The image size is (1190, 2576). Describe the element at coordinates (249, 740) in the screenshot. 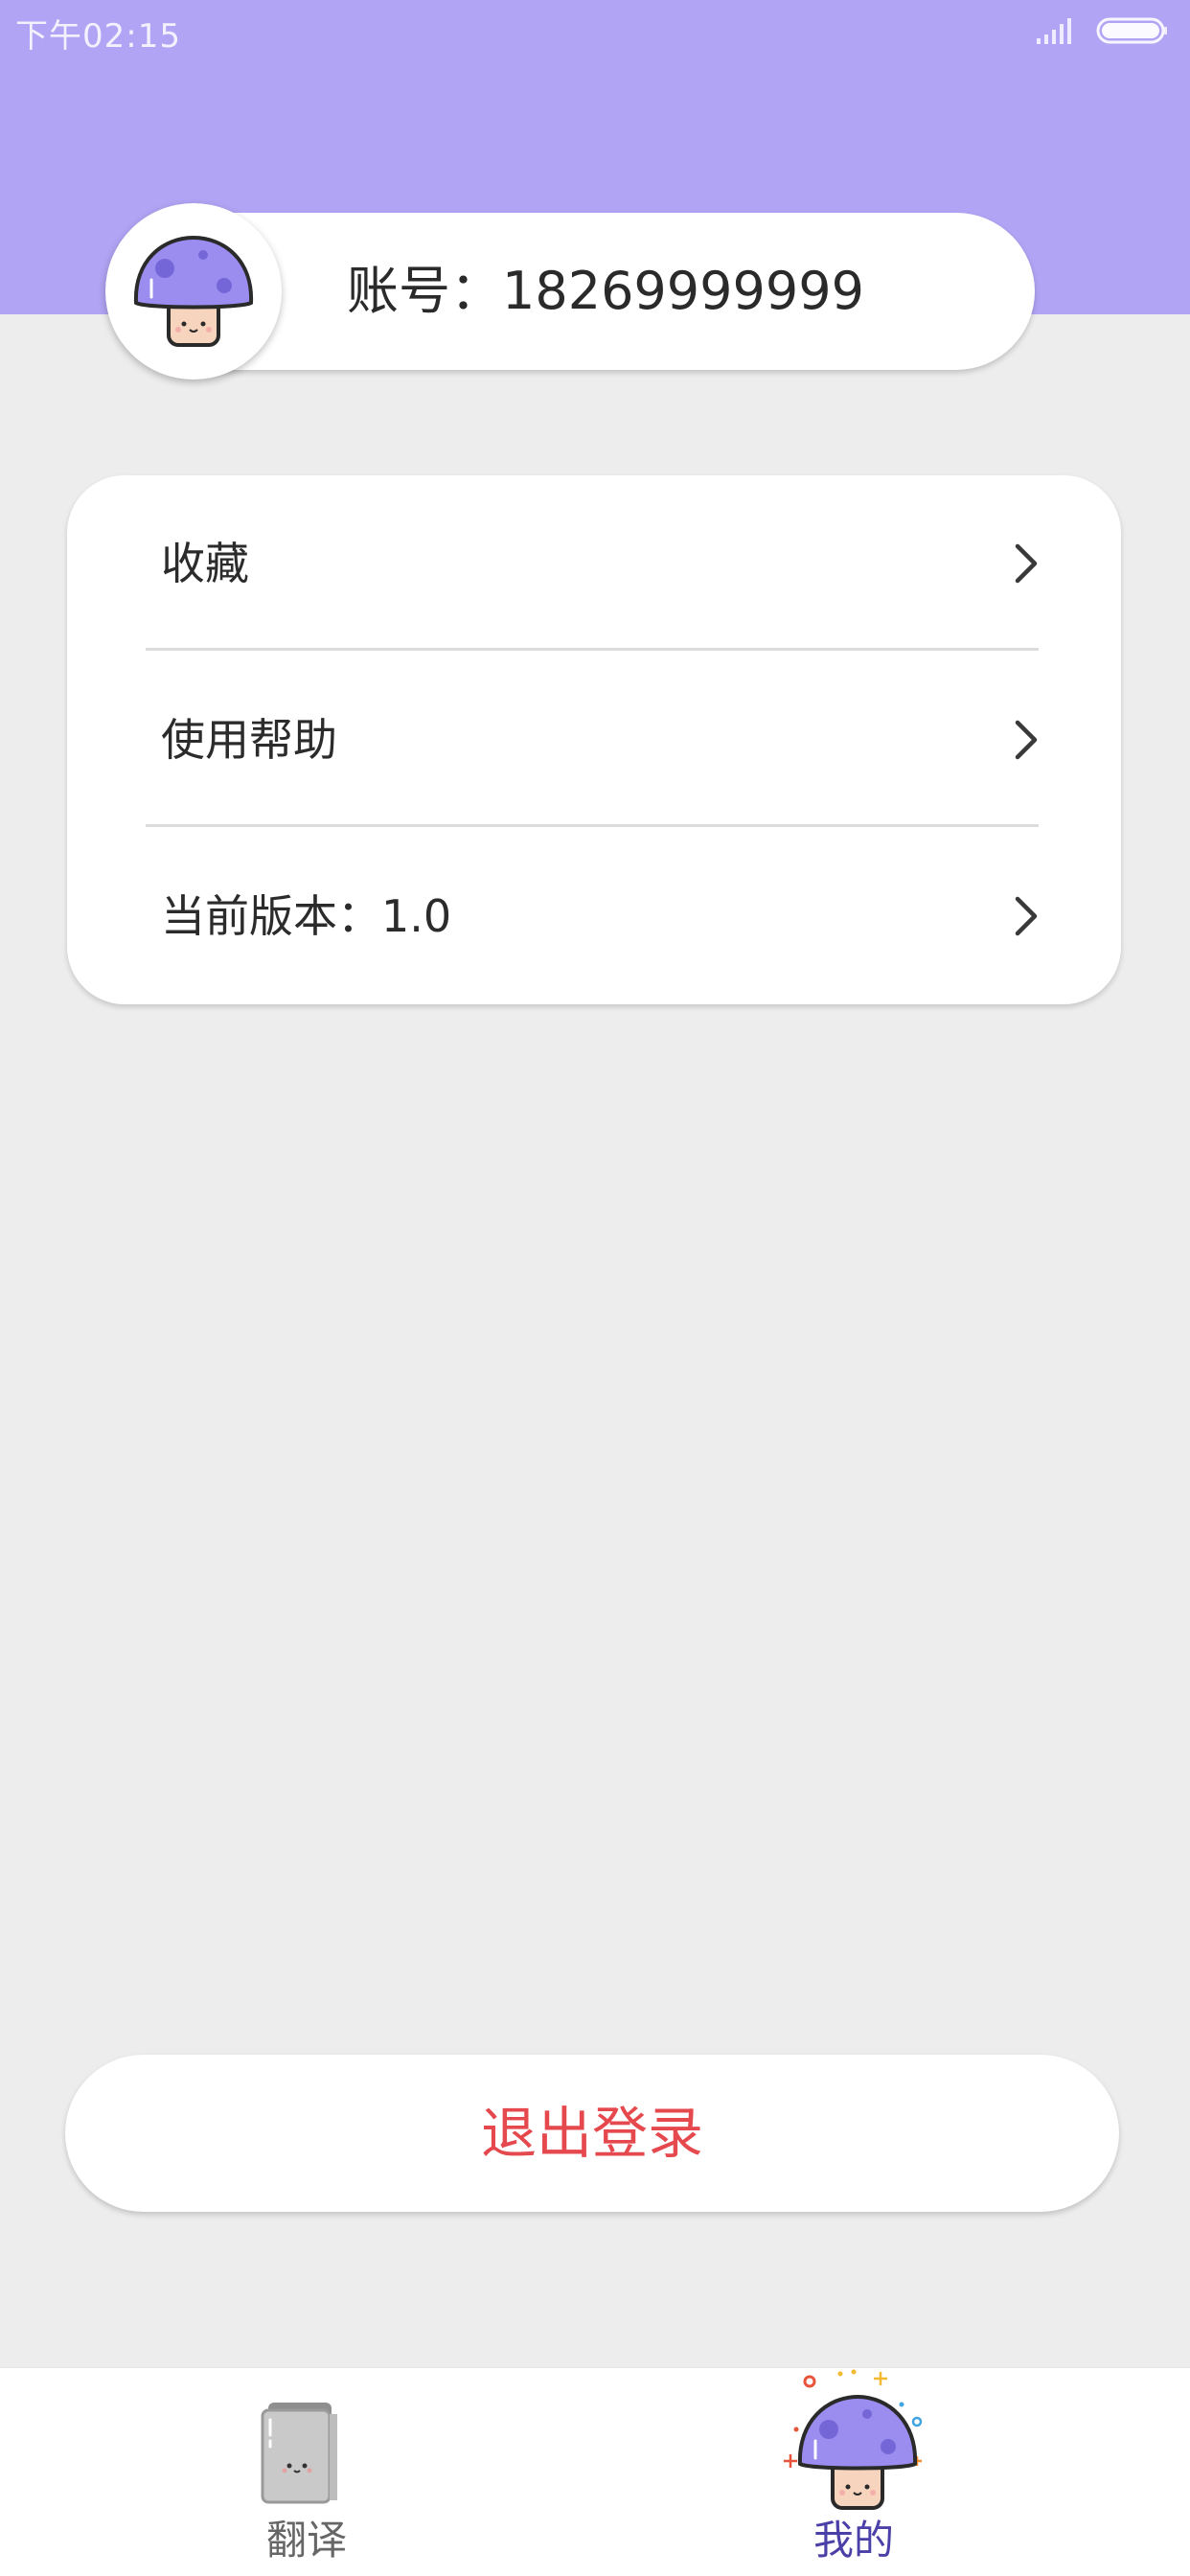

I see `menu-item-label: 使用帮助` at that location.